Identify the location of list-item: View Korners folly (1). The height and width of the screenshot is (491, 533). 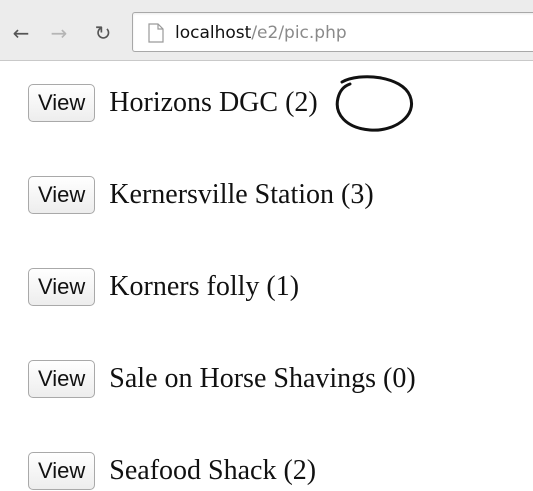
(163, 287).